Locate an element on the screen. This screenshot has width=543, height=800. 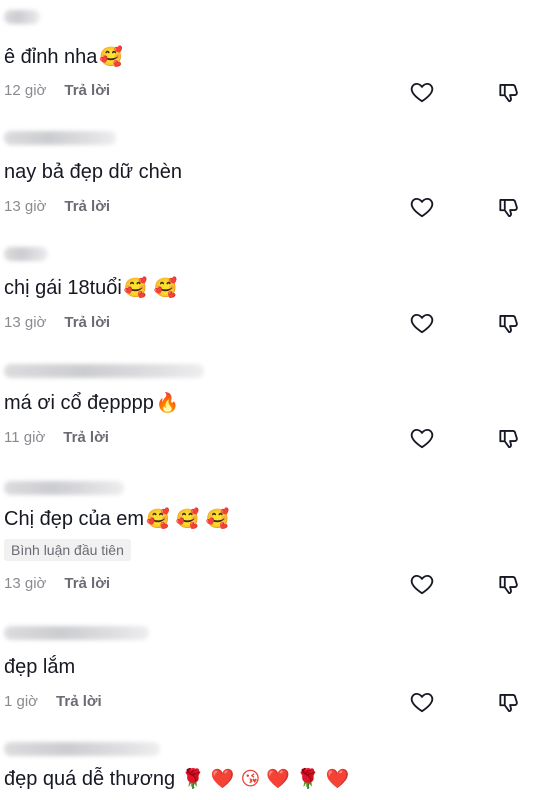
first-comment-badge: Bình luận đầu tiên is located at coordinates (67, 550).